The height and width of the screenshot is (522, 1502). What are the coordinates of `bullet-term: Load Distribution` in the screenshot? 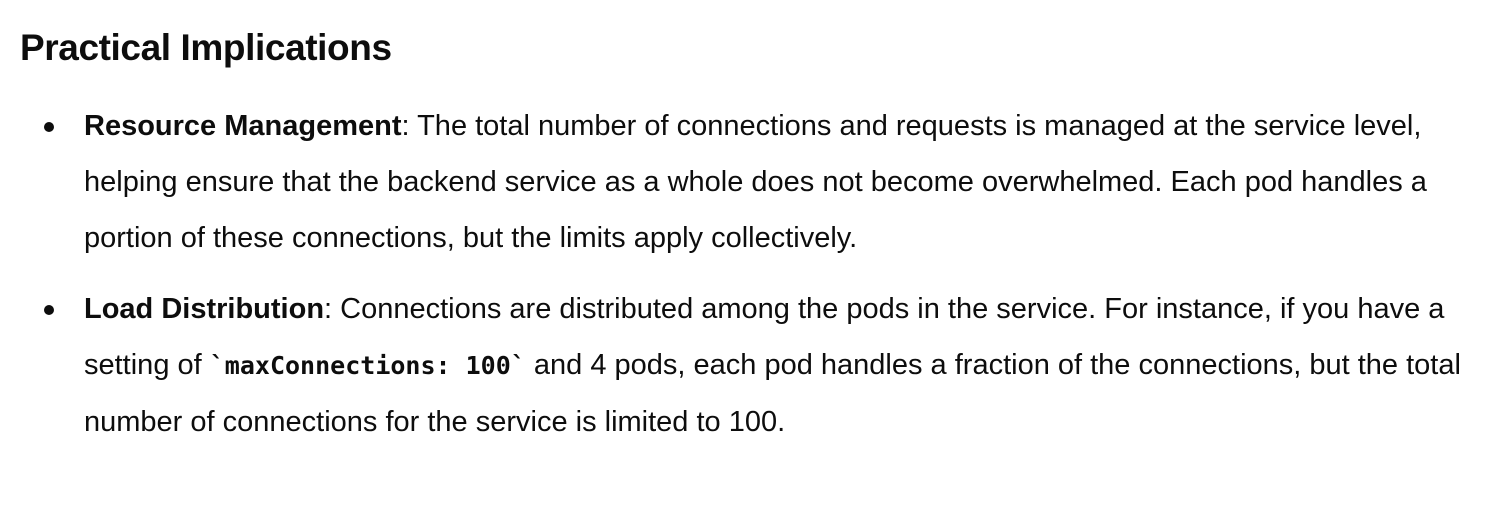 It's located at (204, 309).